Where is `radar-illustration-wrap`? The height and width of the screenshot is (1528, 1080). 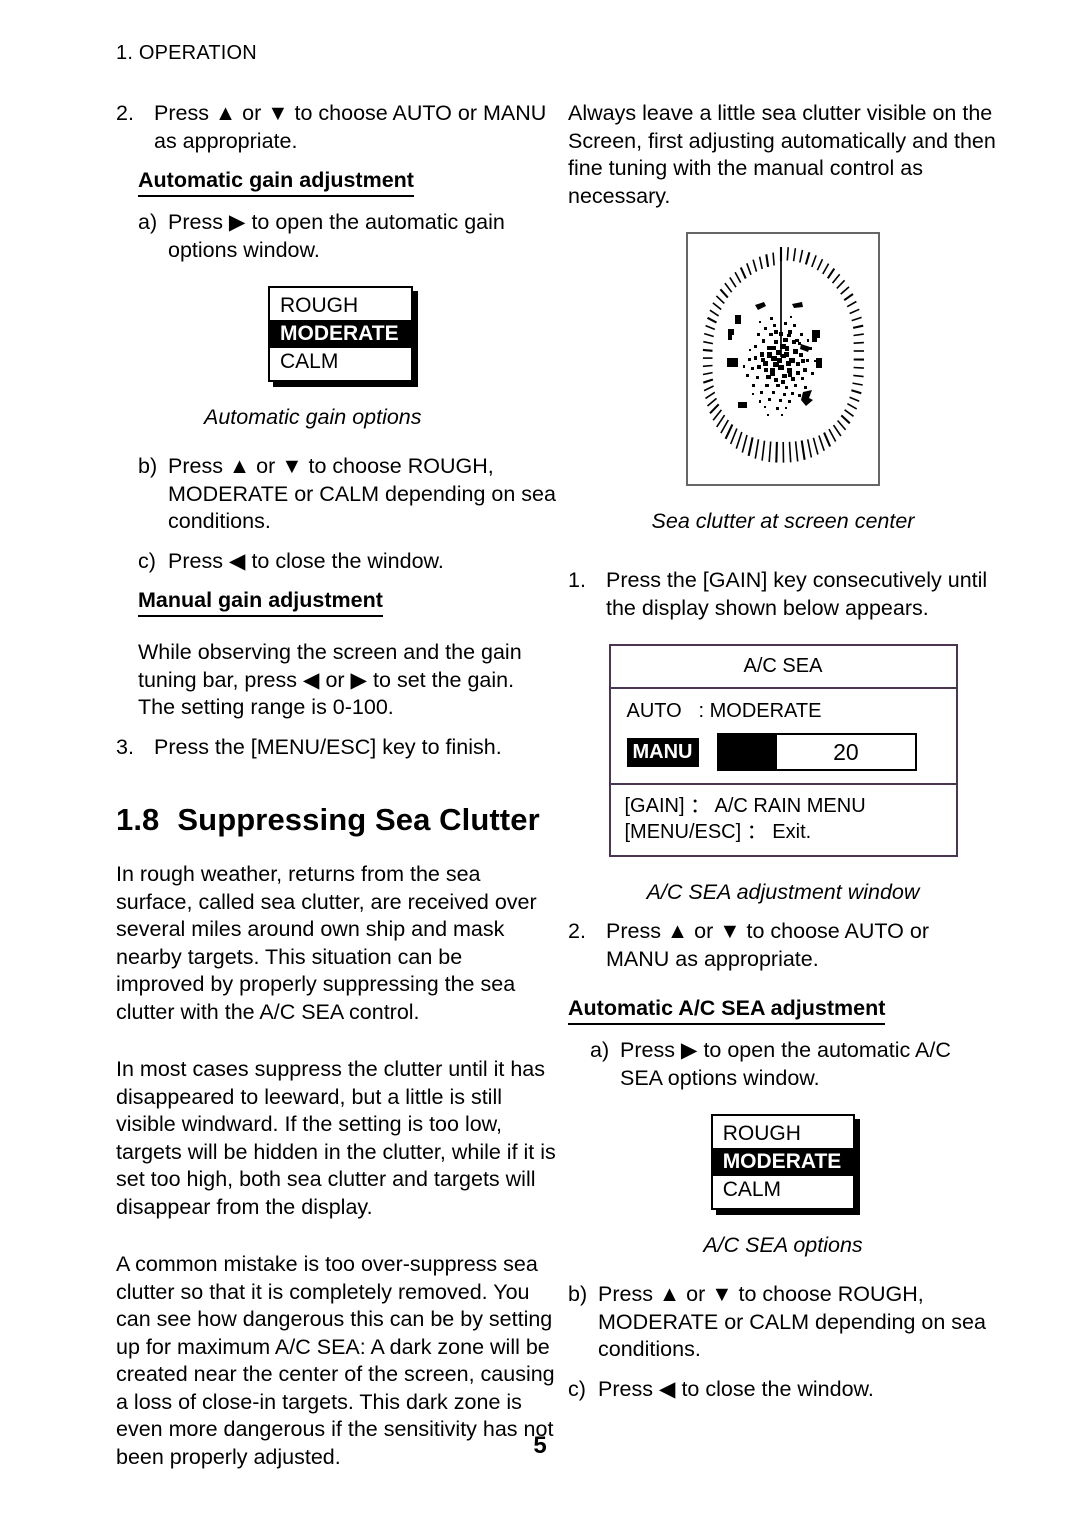
radar-illustration-wrap is located at coordinates (783, 359).